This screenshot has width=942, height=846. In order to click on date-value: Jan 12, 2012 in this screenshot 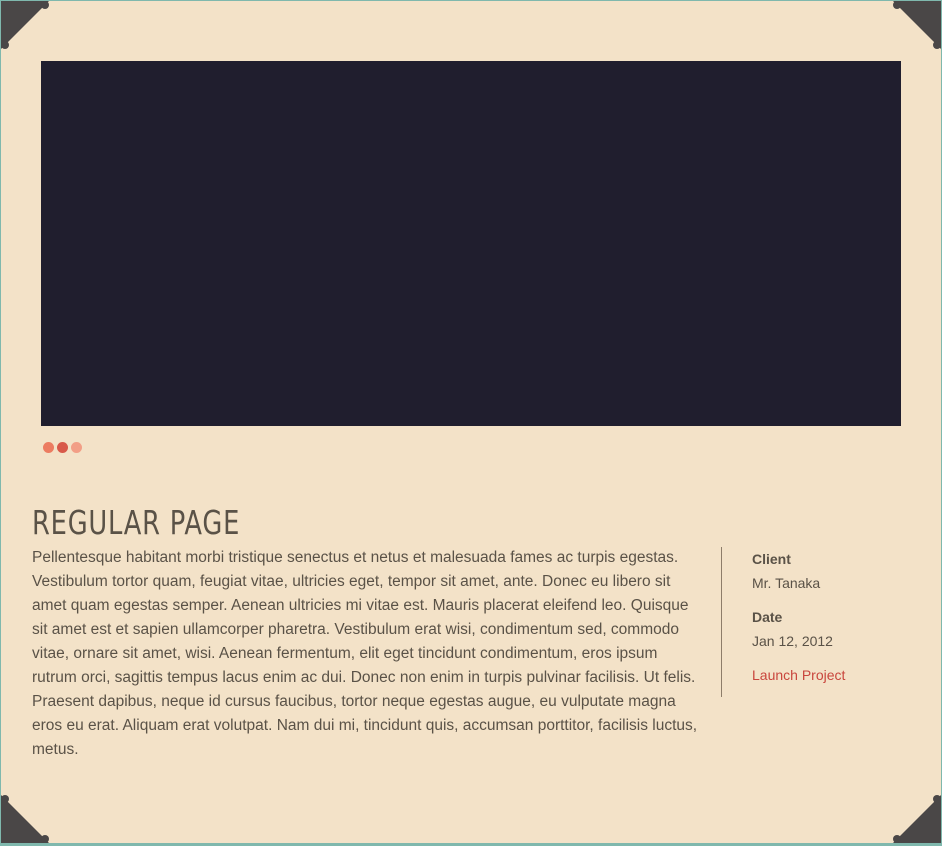, I will do `click(792, 641)`.